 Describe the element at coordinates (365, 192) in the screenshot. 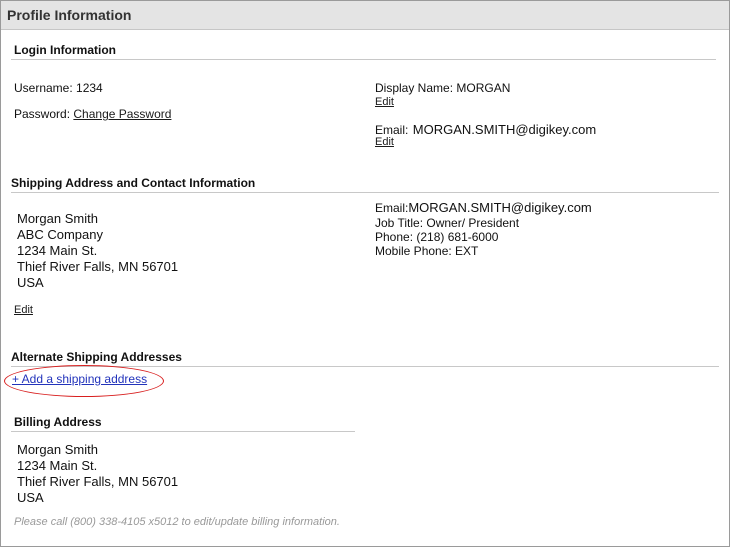

I see `shipping-divider` at that location.